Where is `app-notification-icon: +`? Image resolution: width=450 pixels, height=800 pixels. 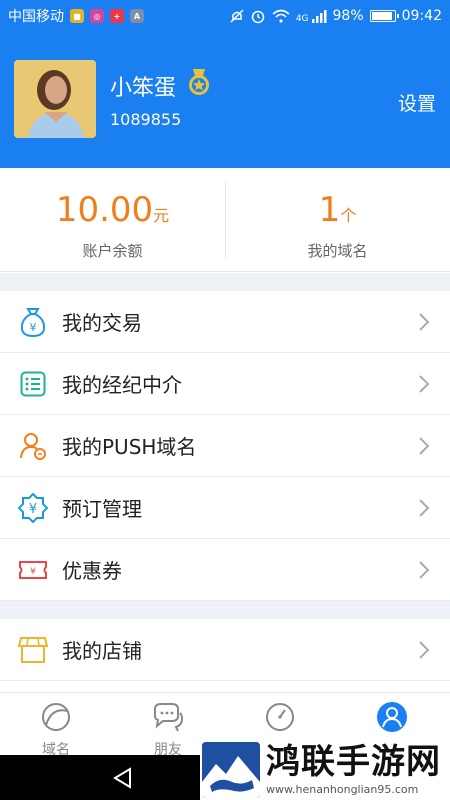 app-notification-icon: + is located at coordinates (117, 16).